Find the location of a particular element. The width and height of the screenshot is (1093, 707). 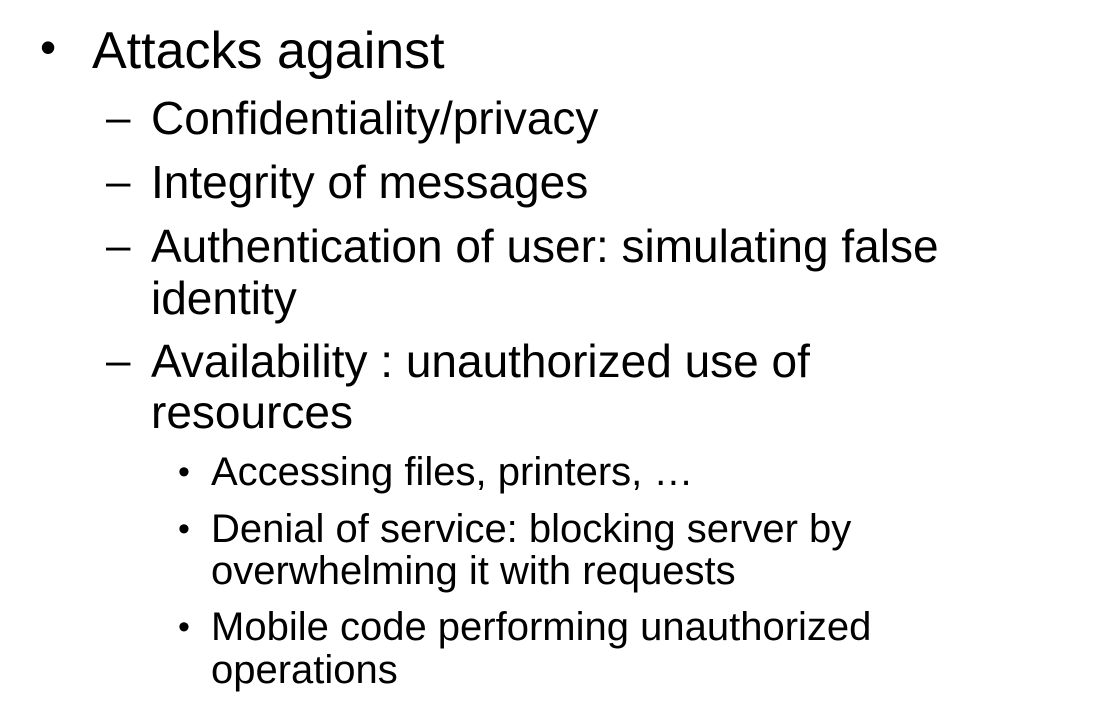

item-authentication-line-2: identity is located at coordinates (224, 298).